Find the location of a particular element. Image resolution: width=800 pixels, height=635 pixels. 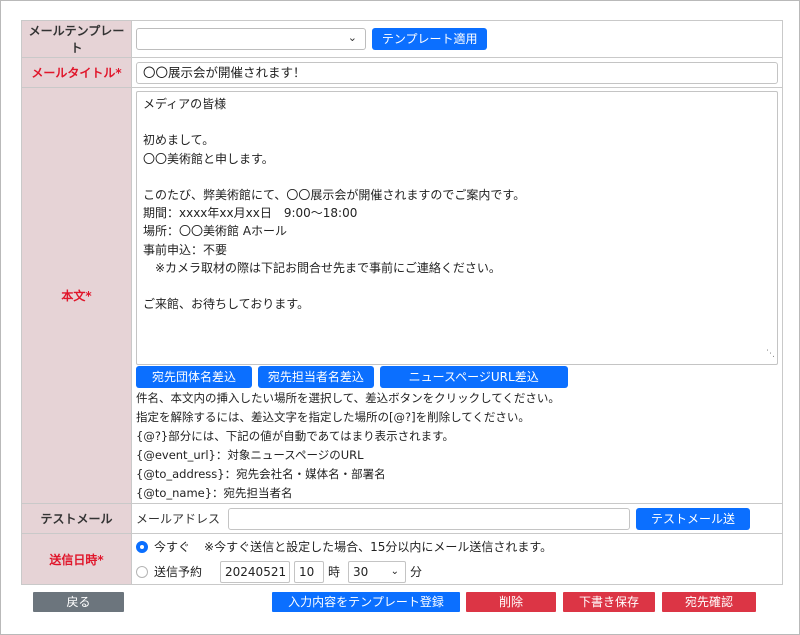

help-line: {@?}部分には、下記の値が自動であてはまり表示されます。 is located at coordinates (295, 436).